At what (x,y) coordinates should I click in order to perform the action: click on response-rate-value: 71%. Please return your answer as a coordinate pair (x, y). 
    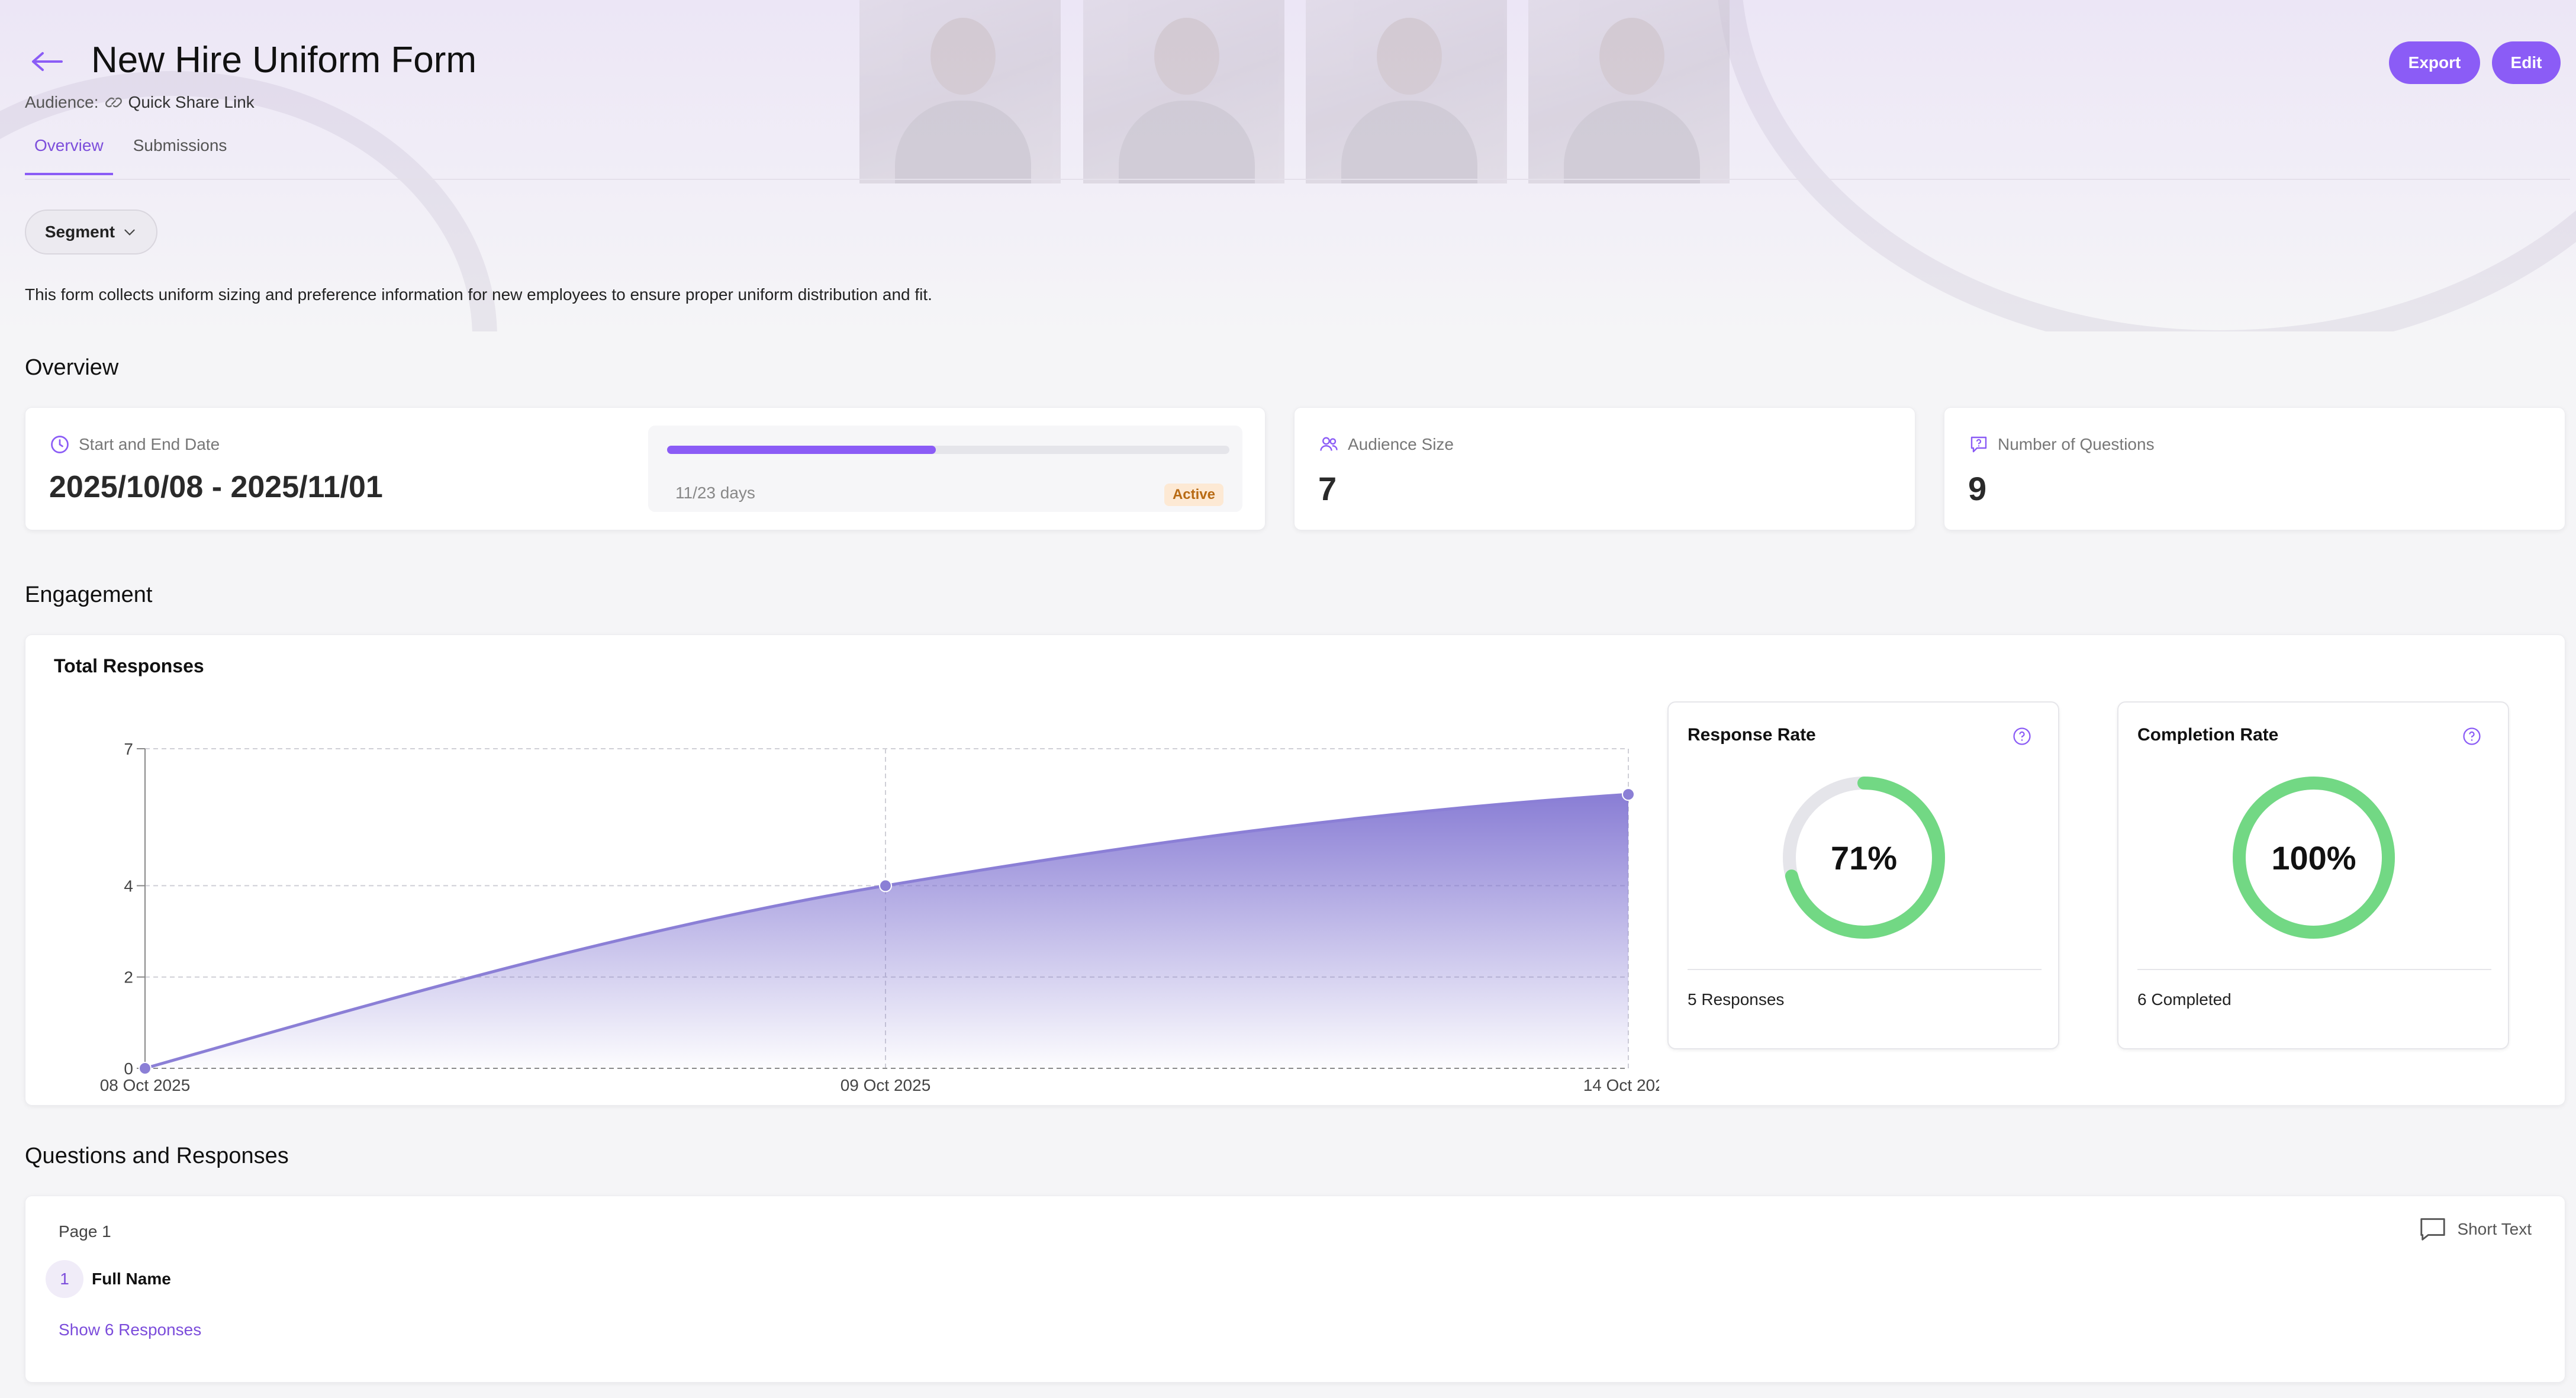
    Looking at the image, I should click on (1864, 858).